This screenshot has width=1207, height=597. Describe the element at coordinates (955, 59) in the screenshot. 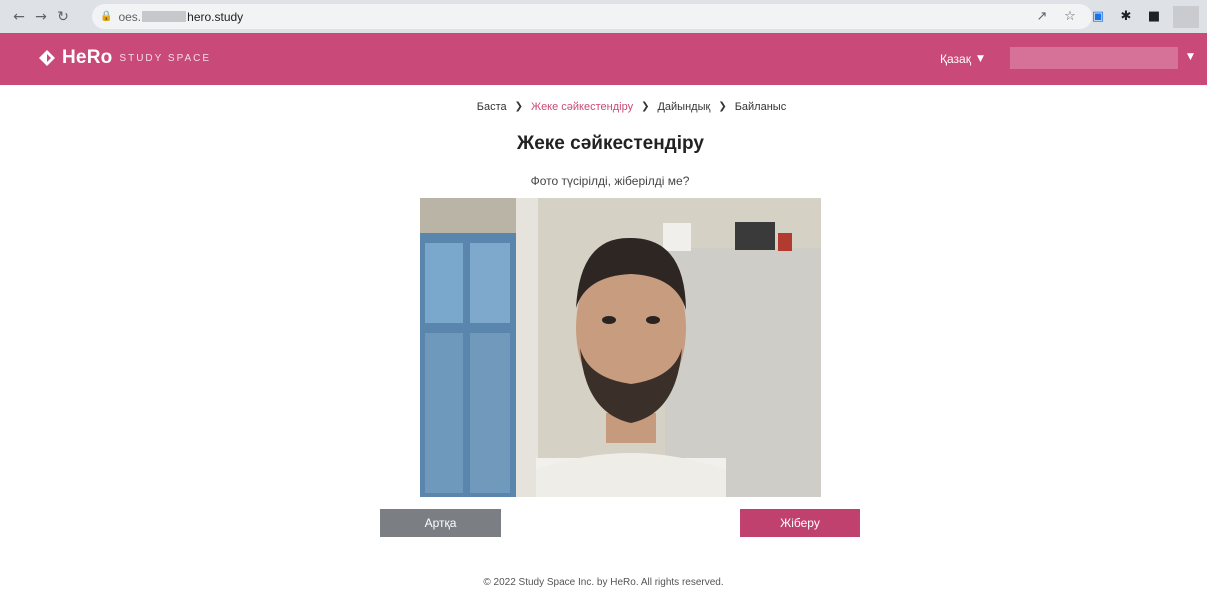

I see `language-label: Қазақ` at that location.